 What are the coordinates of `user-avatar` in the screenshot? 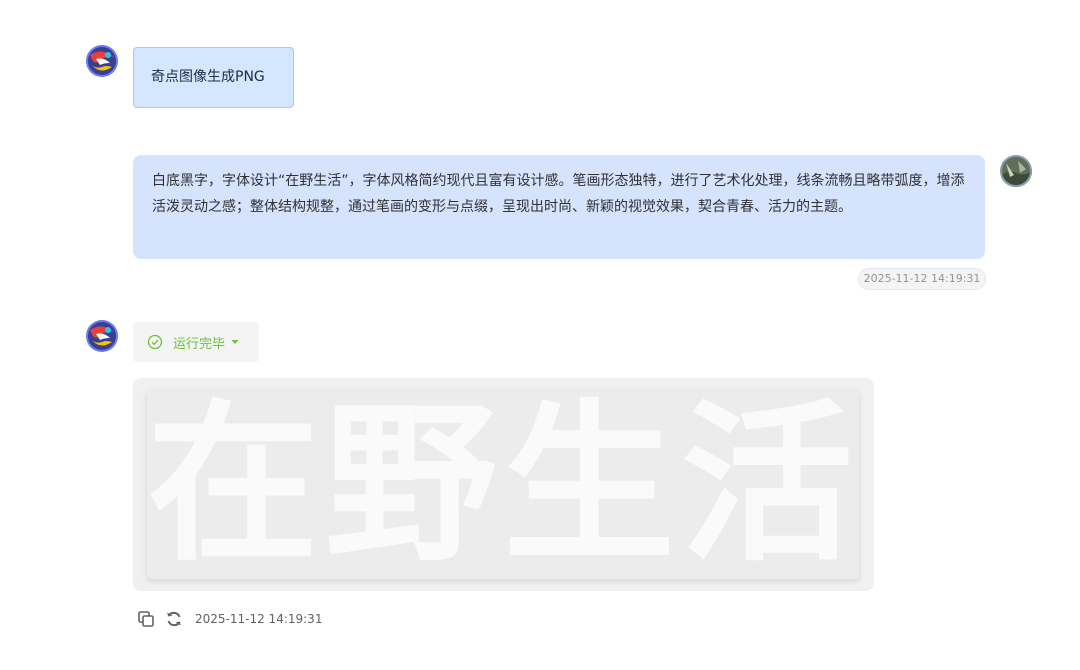 It's located at (1016, 171).